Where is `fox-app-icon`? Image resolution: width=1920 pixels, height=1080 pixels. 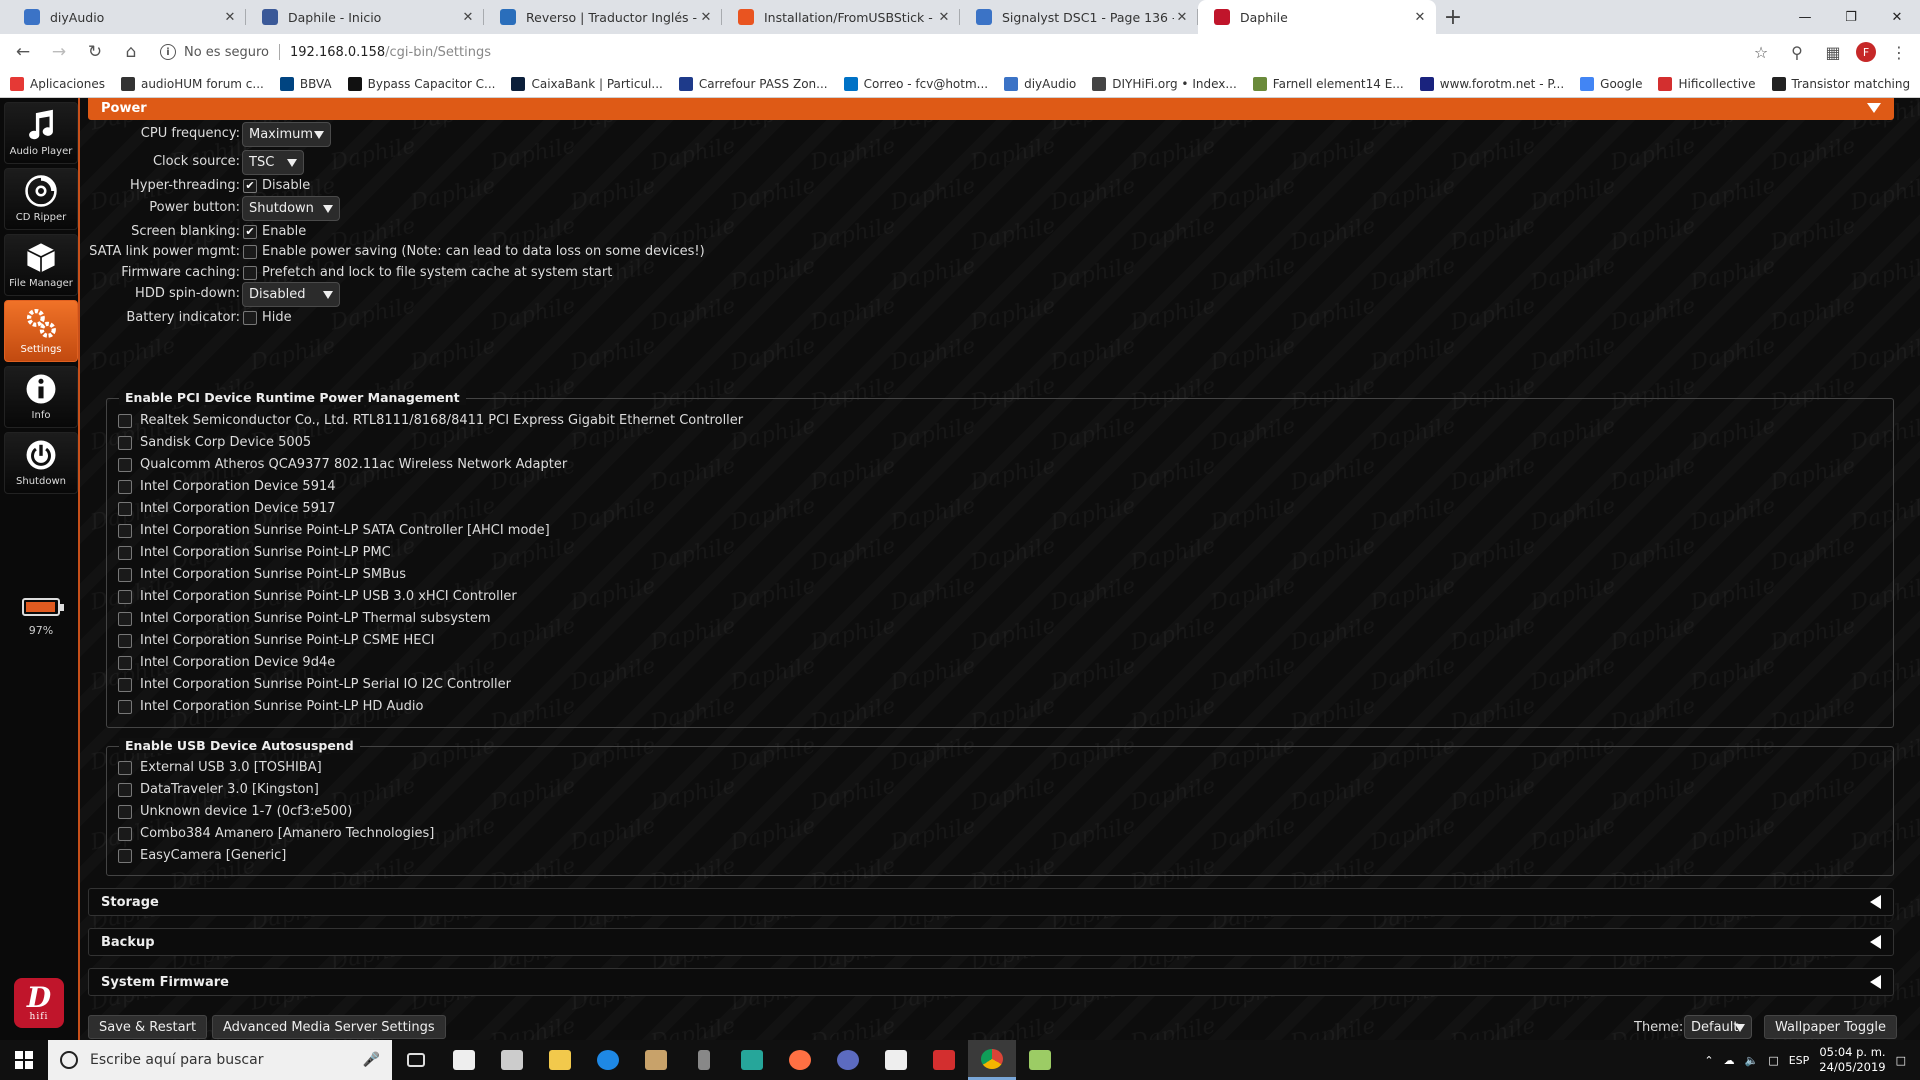
fox-app-icon is located at coordinates (896, 1060).